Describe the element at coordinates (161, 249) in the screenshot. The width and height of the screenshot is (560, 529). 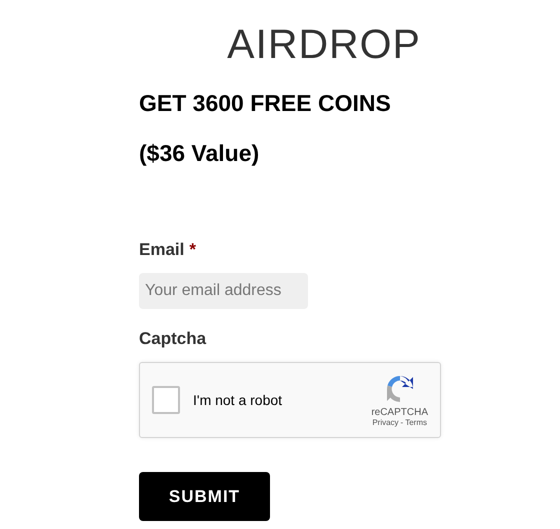
I see `field-label: Email` at that location.